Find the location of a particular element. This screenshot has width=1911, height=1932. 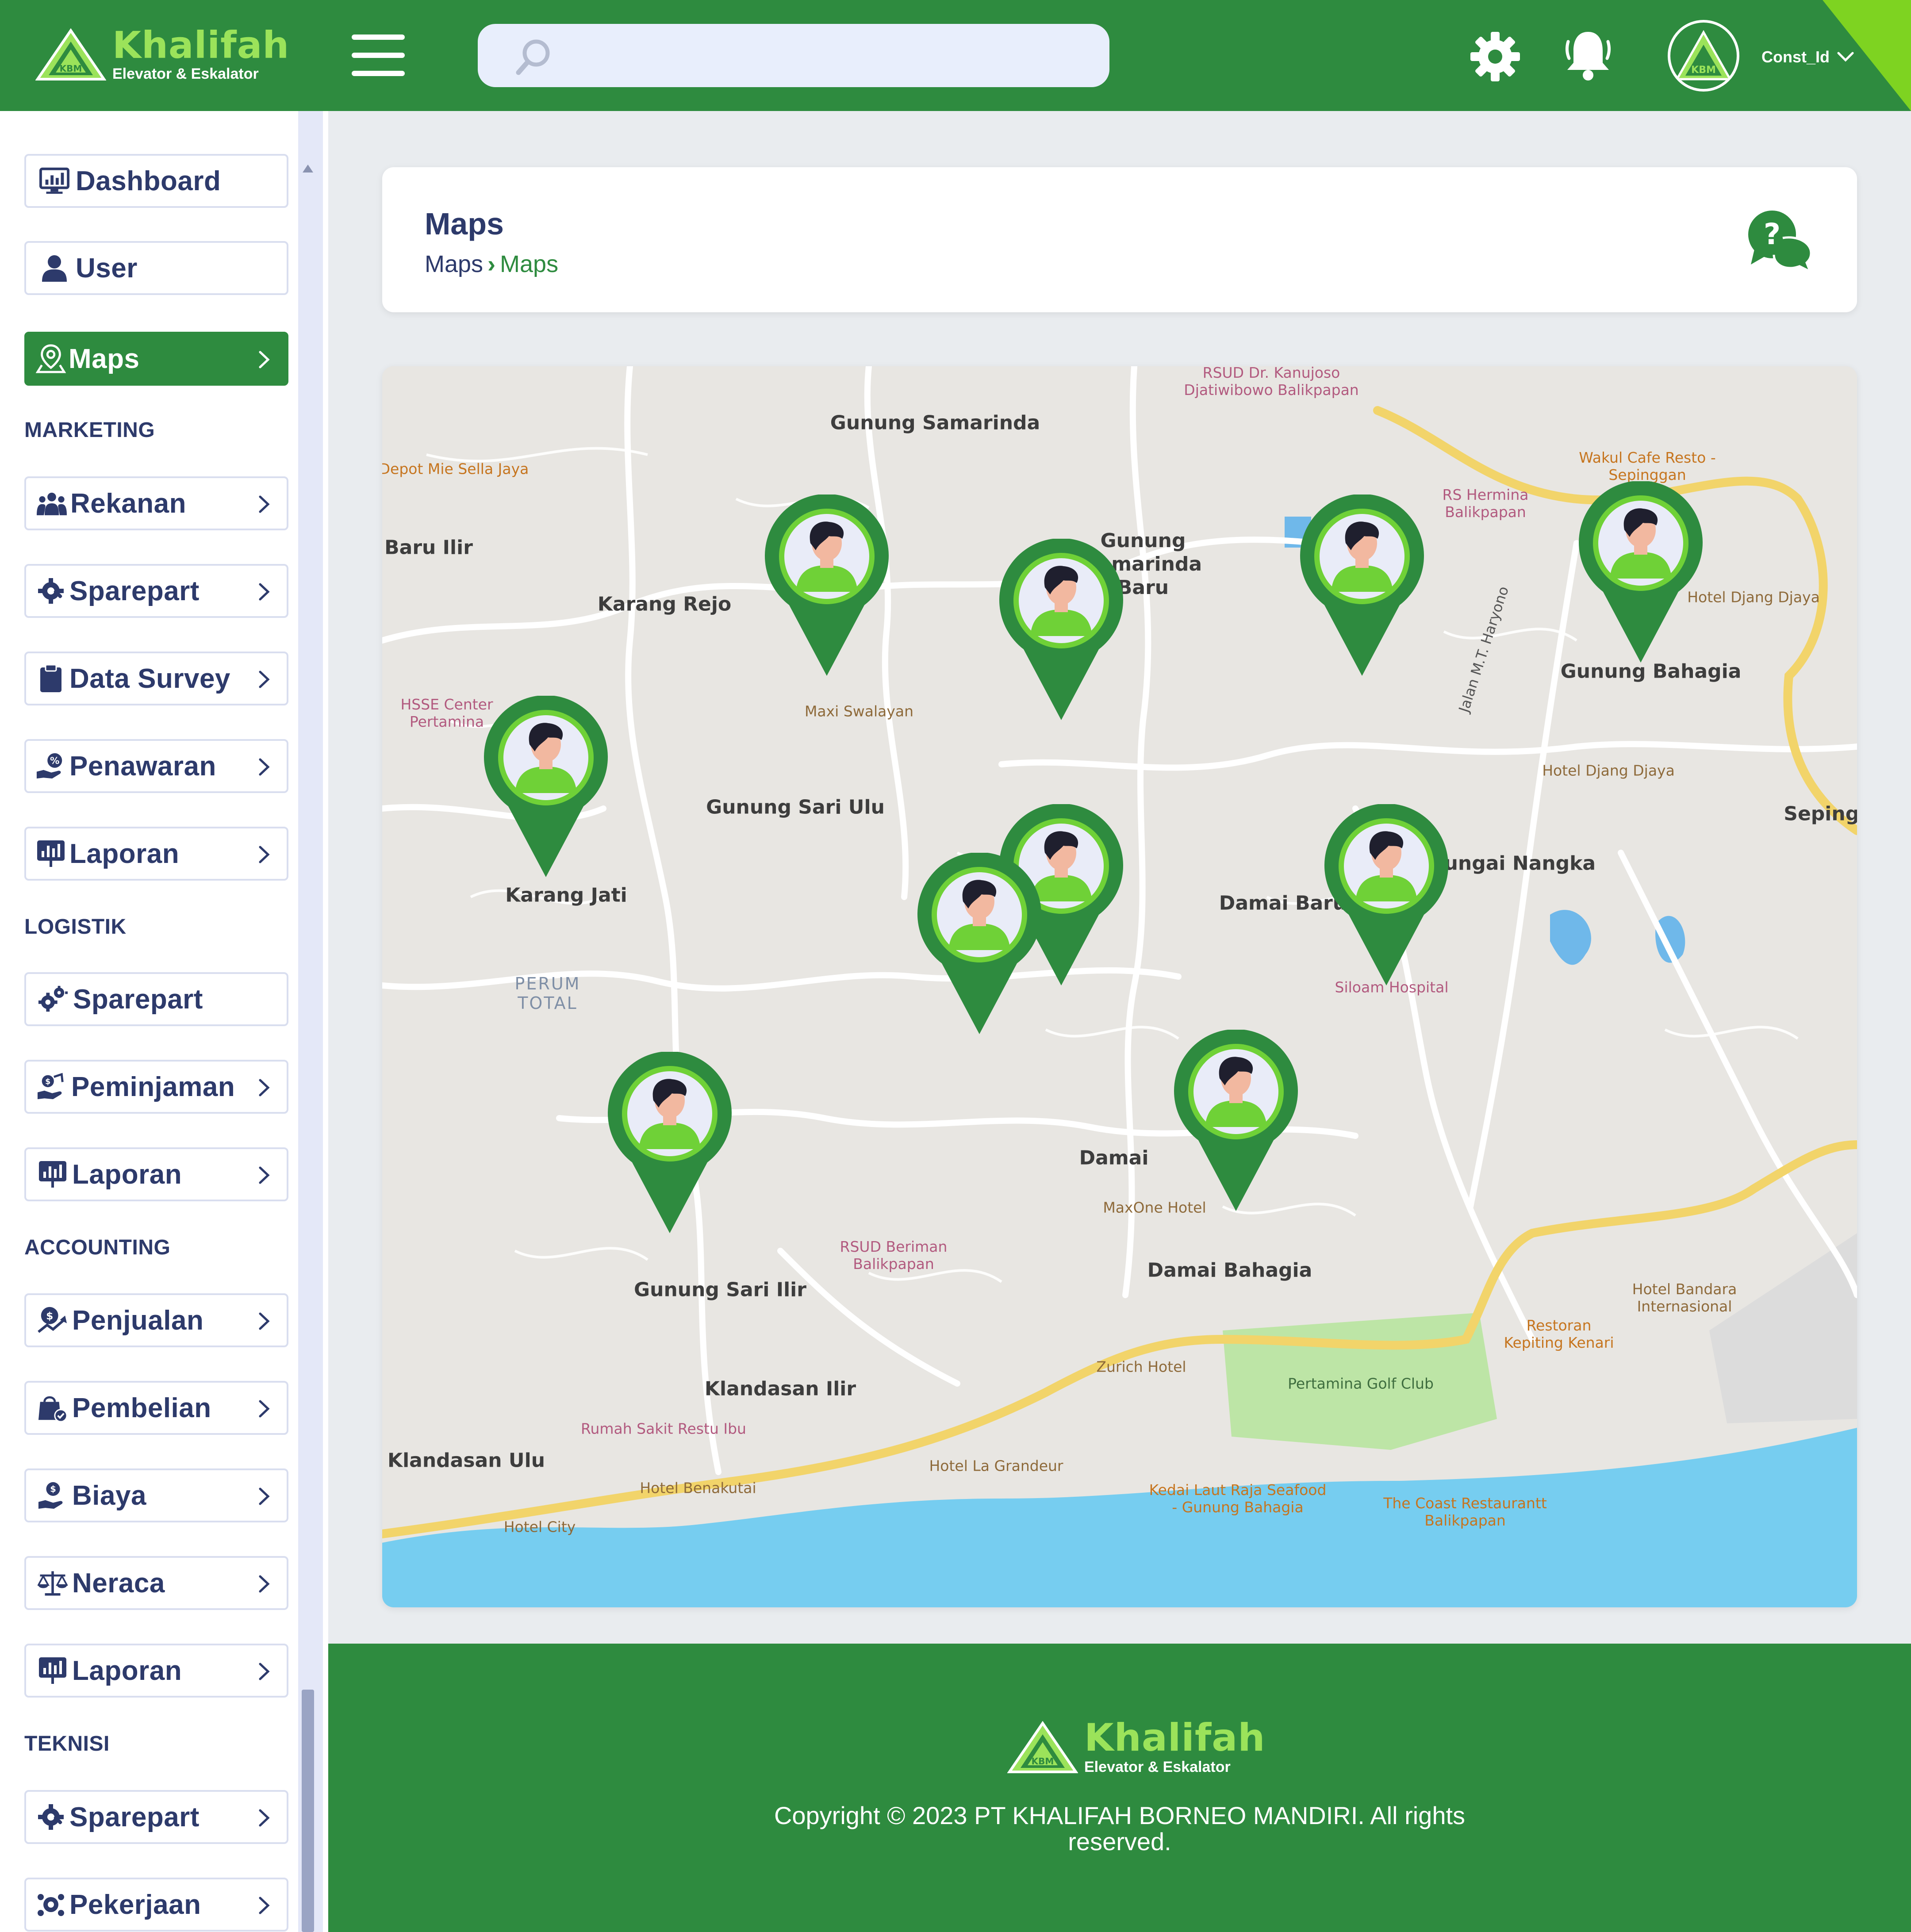

map-poi-label: Hotel Benakutai is located at coordinates (698, 1488).